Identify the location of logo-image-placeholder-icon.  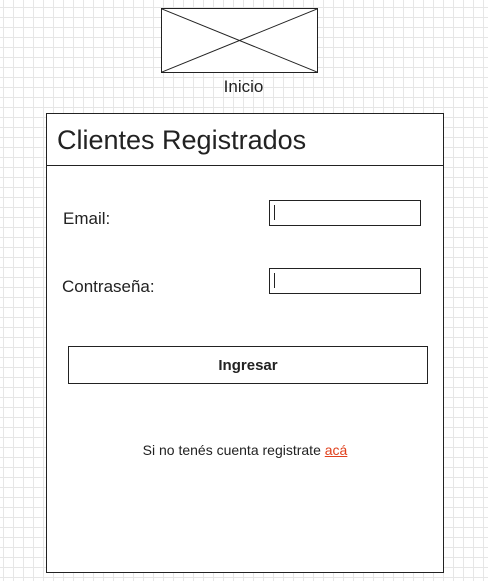
(239, 40).